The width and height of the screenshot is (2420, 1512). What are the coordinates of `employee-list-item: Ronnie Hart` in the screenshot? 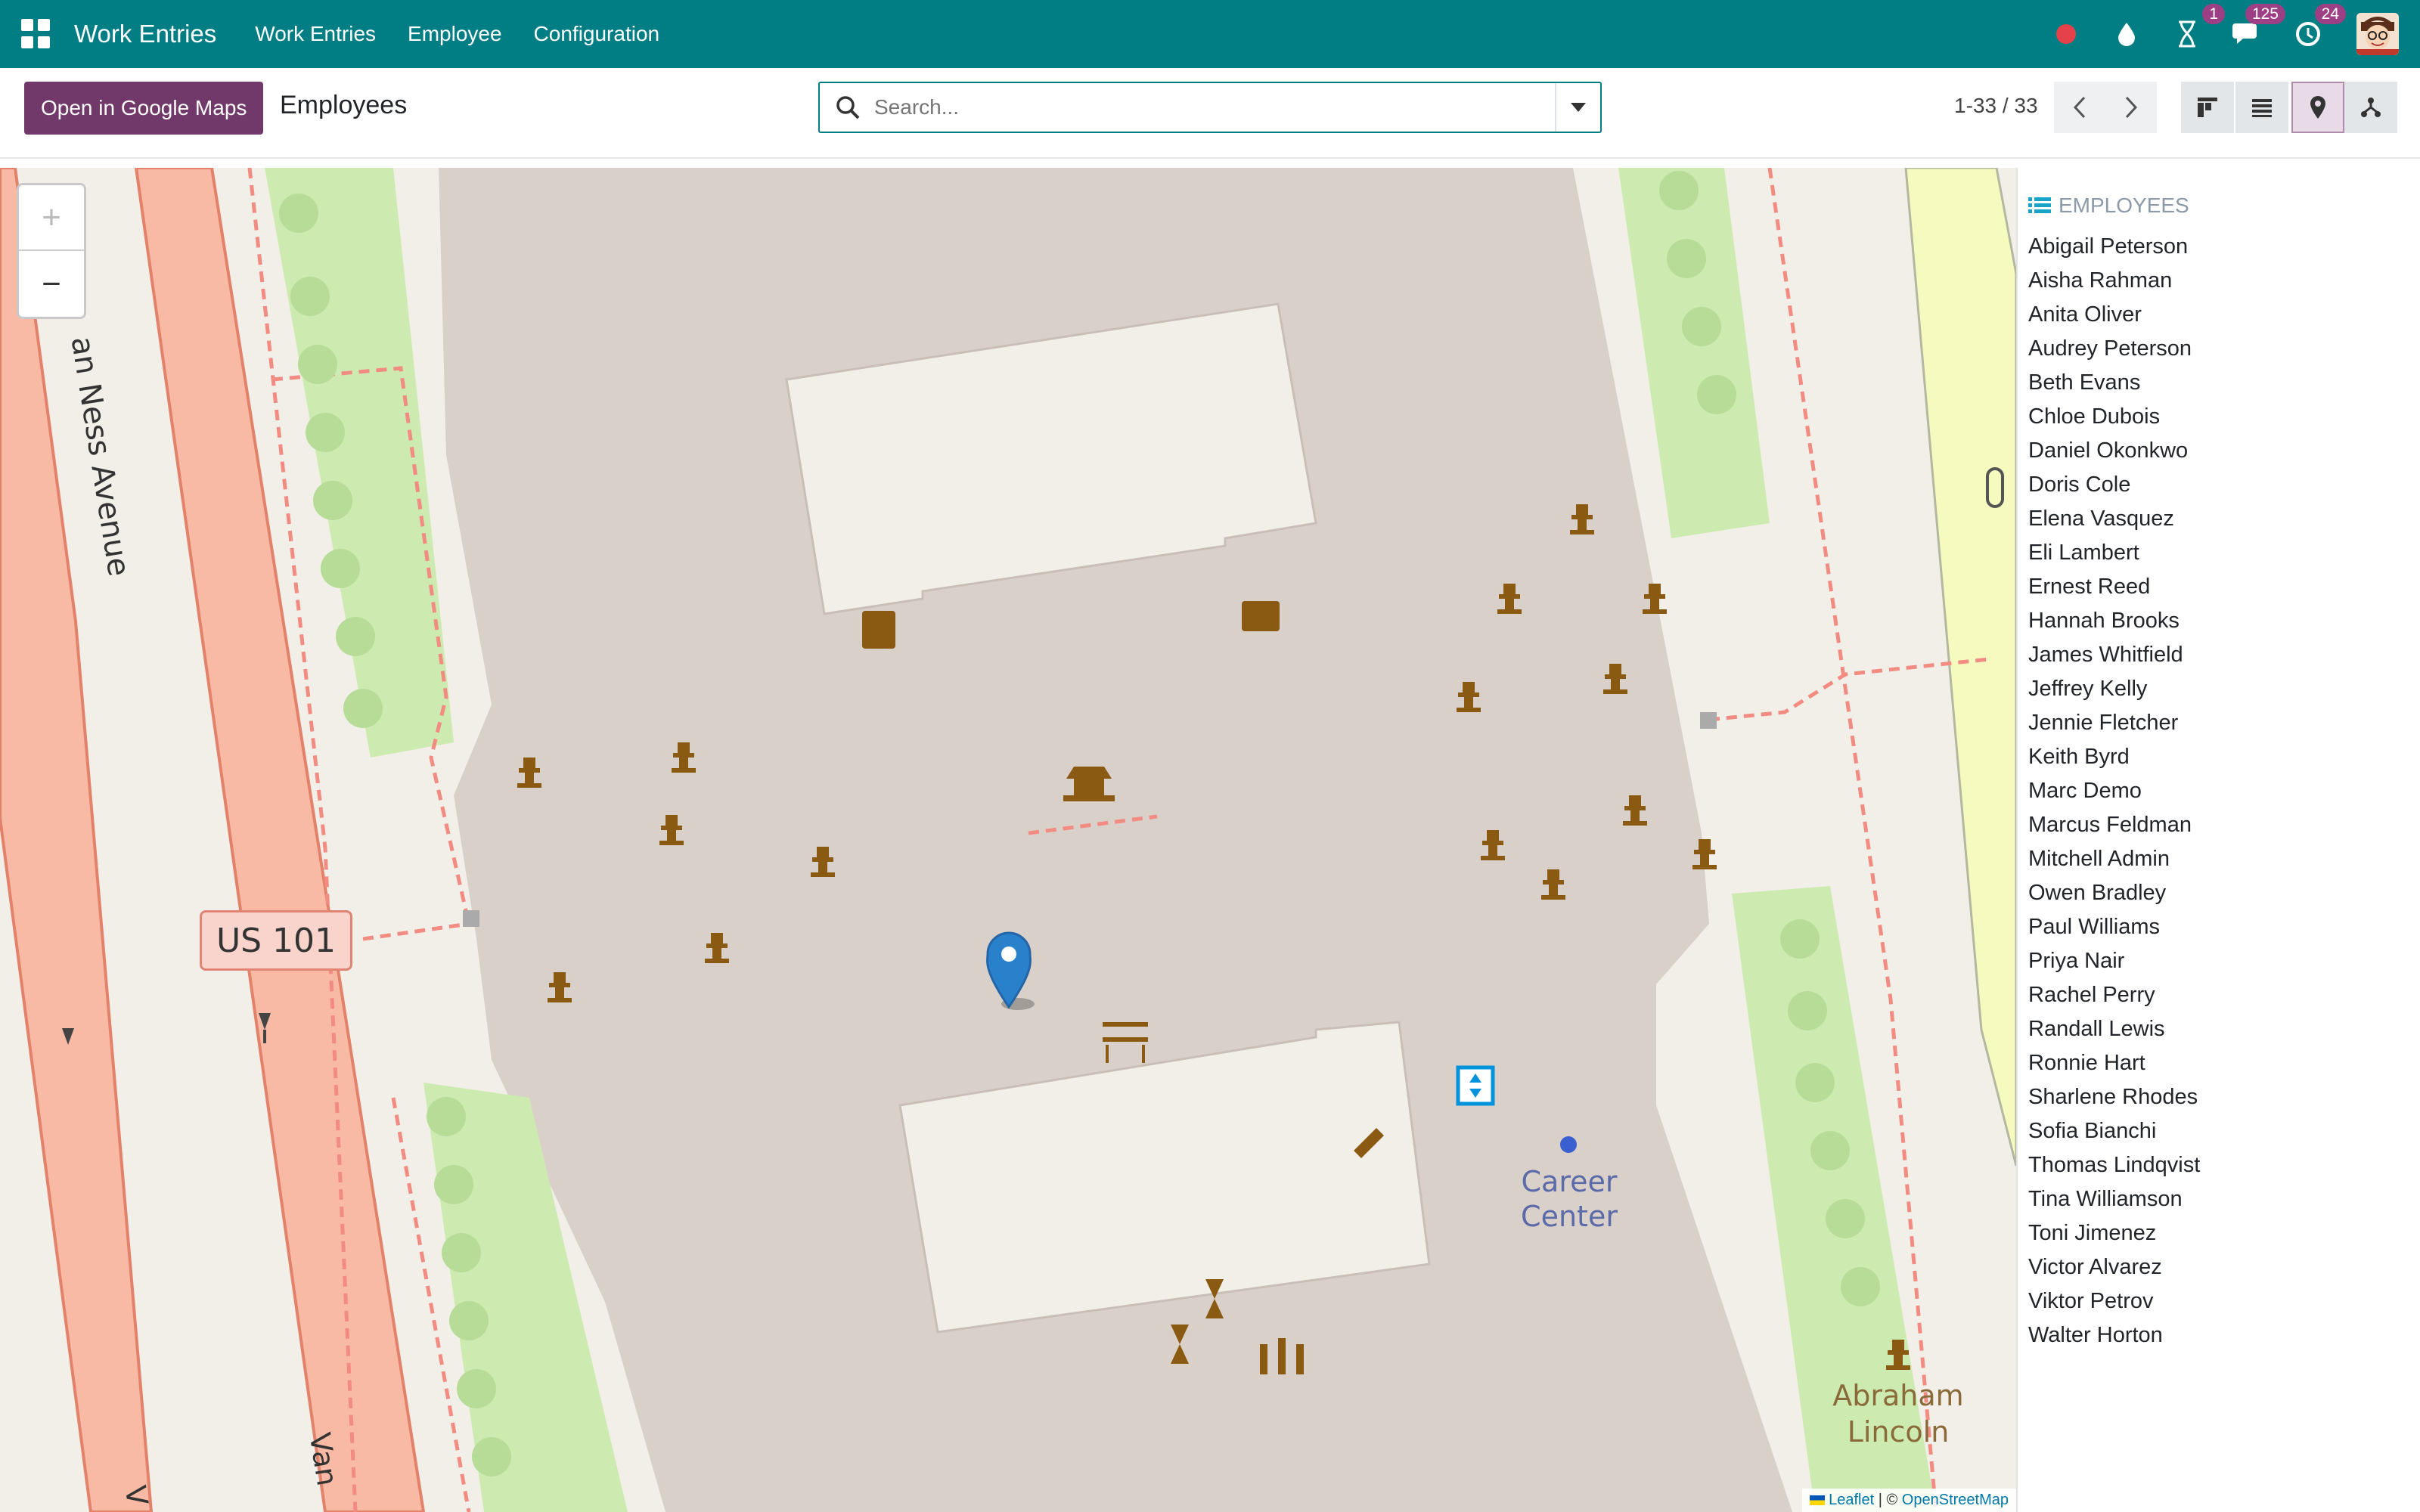 It's located at (2224, 1063).